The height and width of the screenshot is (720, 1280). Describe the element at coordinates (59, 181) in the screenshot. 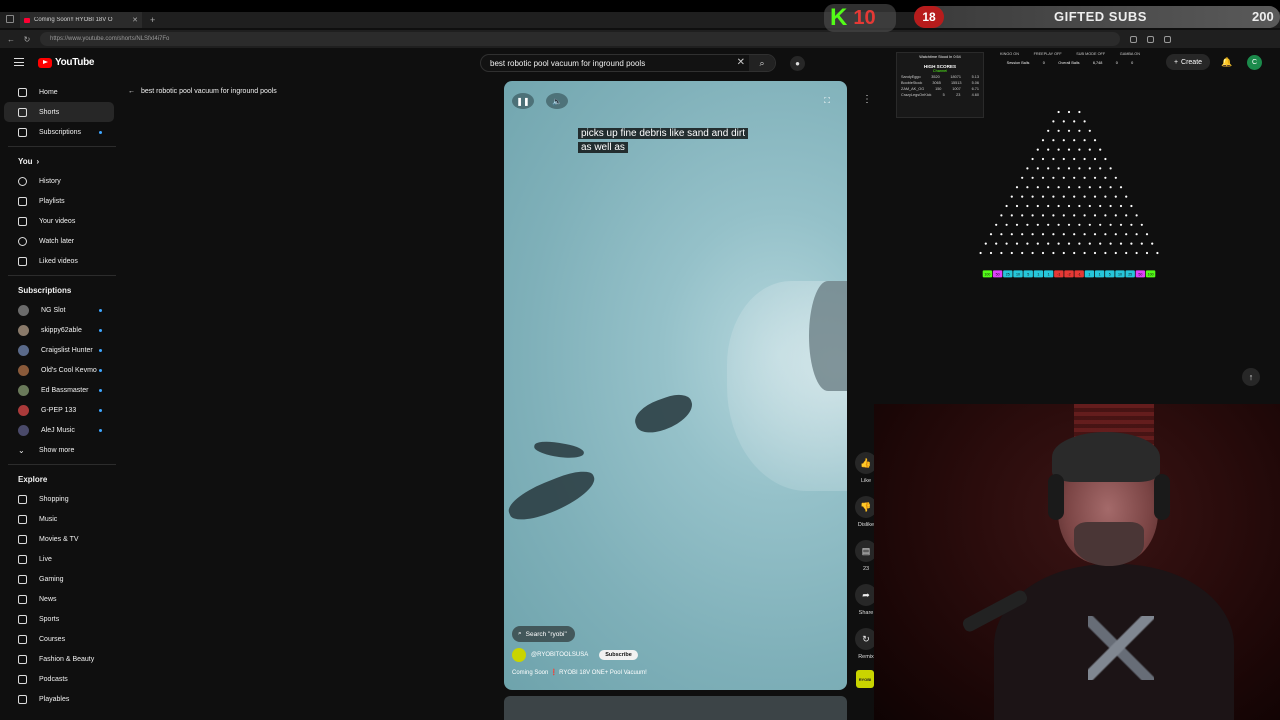

I see `sidebar-item-history: History` at that location.